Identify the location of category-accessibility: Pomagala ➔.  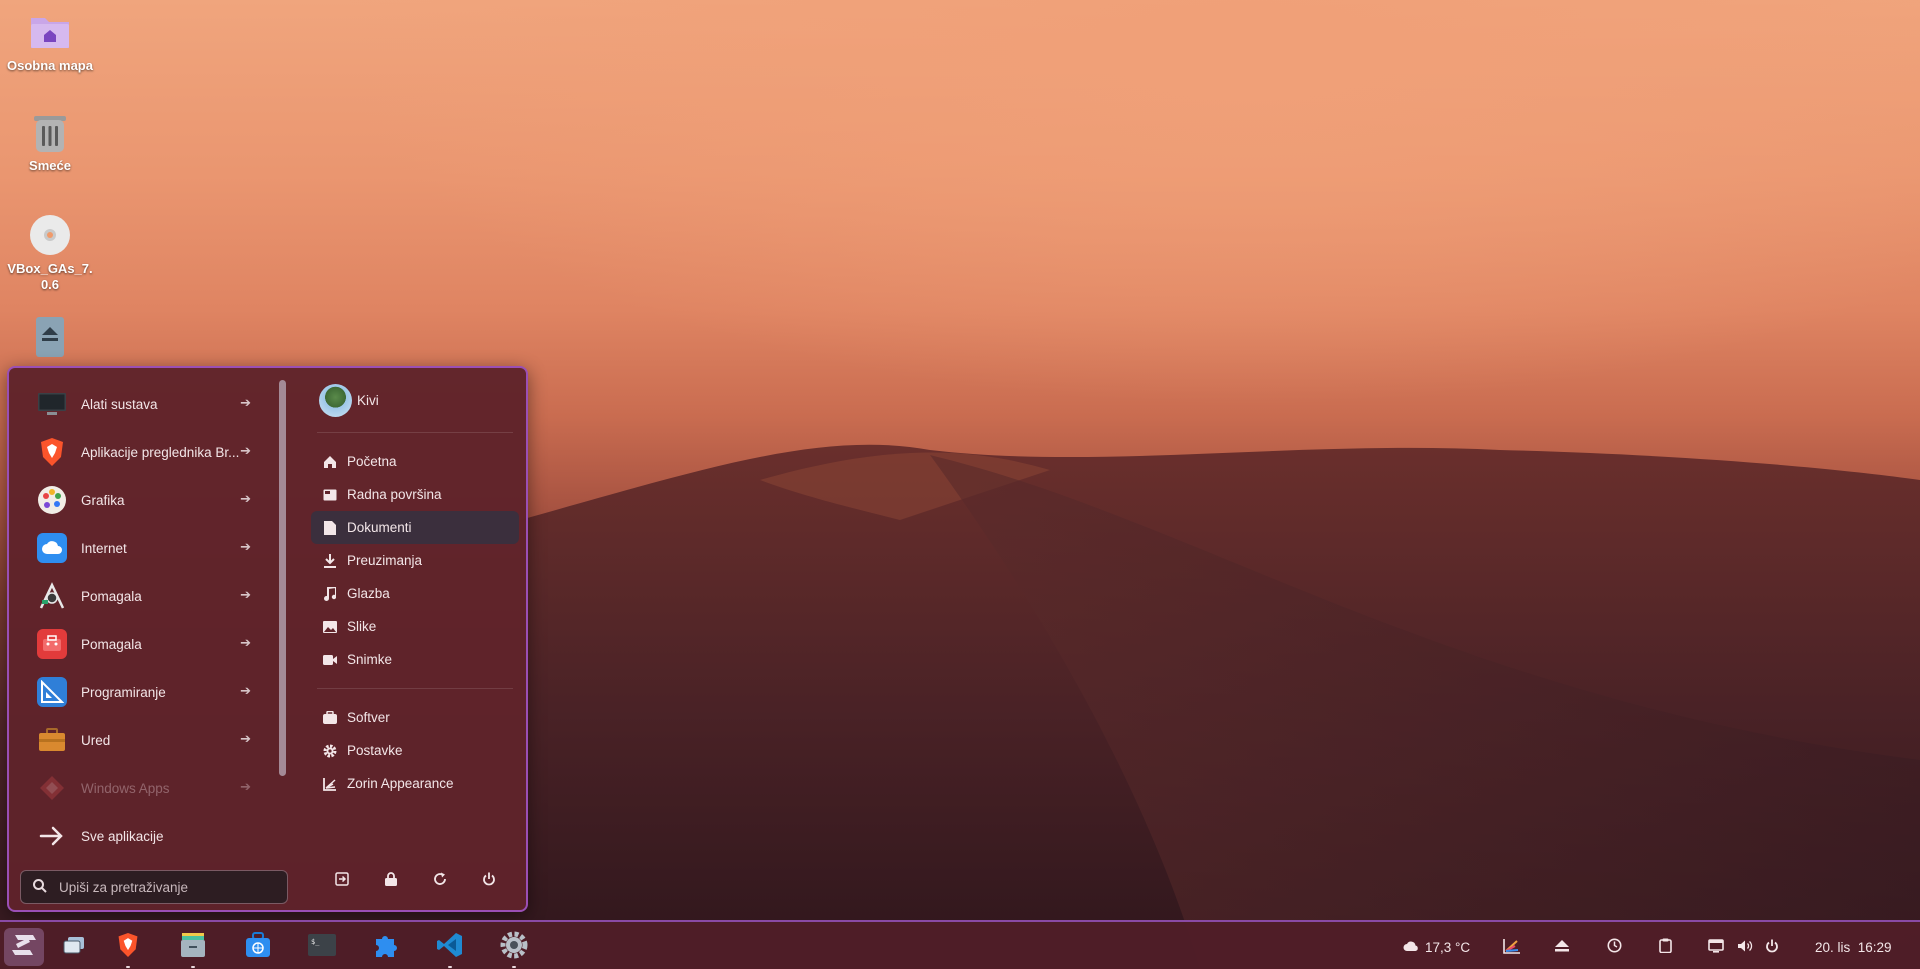
(146, 596).